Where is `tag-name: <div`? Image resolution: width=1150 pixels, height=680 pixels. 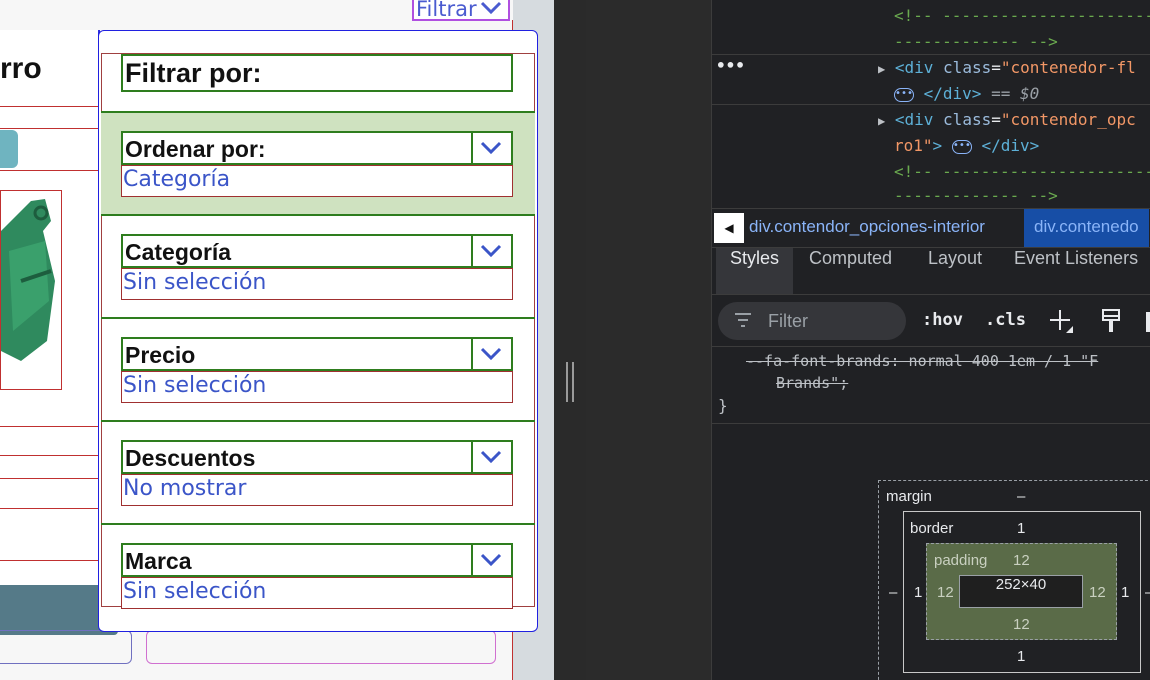
tag-name: <div is located at coordinates (914, 67).